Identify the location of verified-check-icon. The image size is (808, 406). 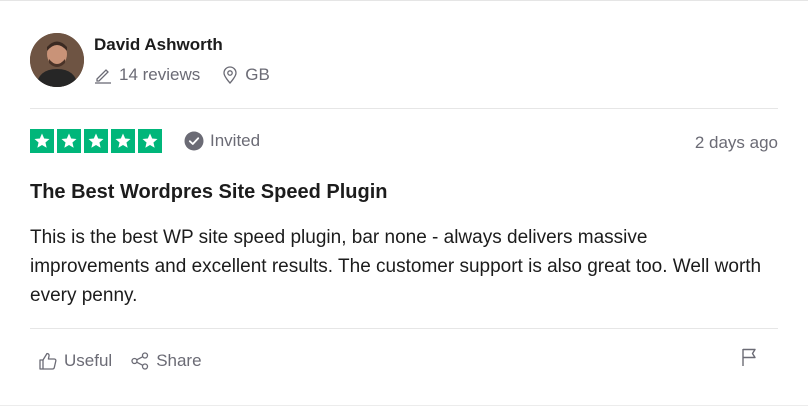
(194, 141).